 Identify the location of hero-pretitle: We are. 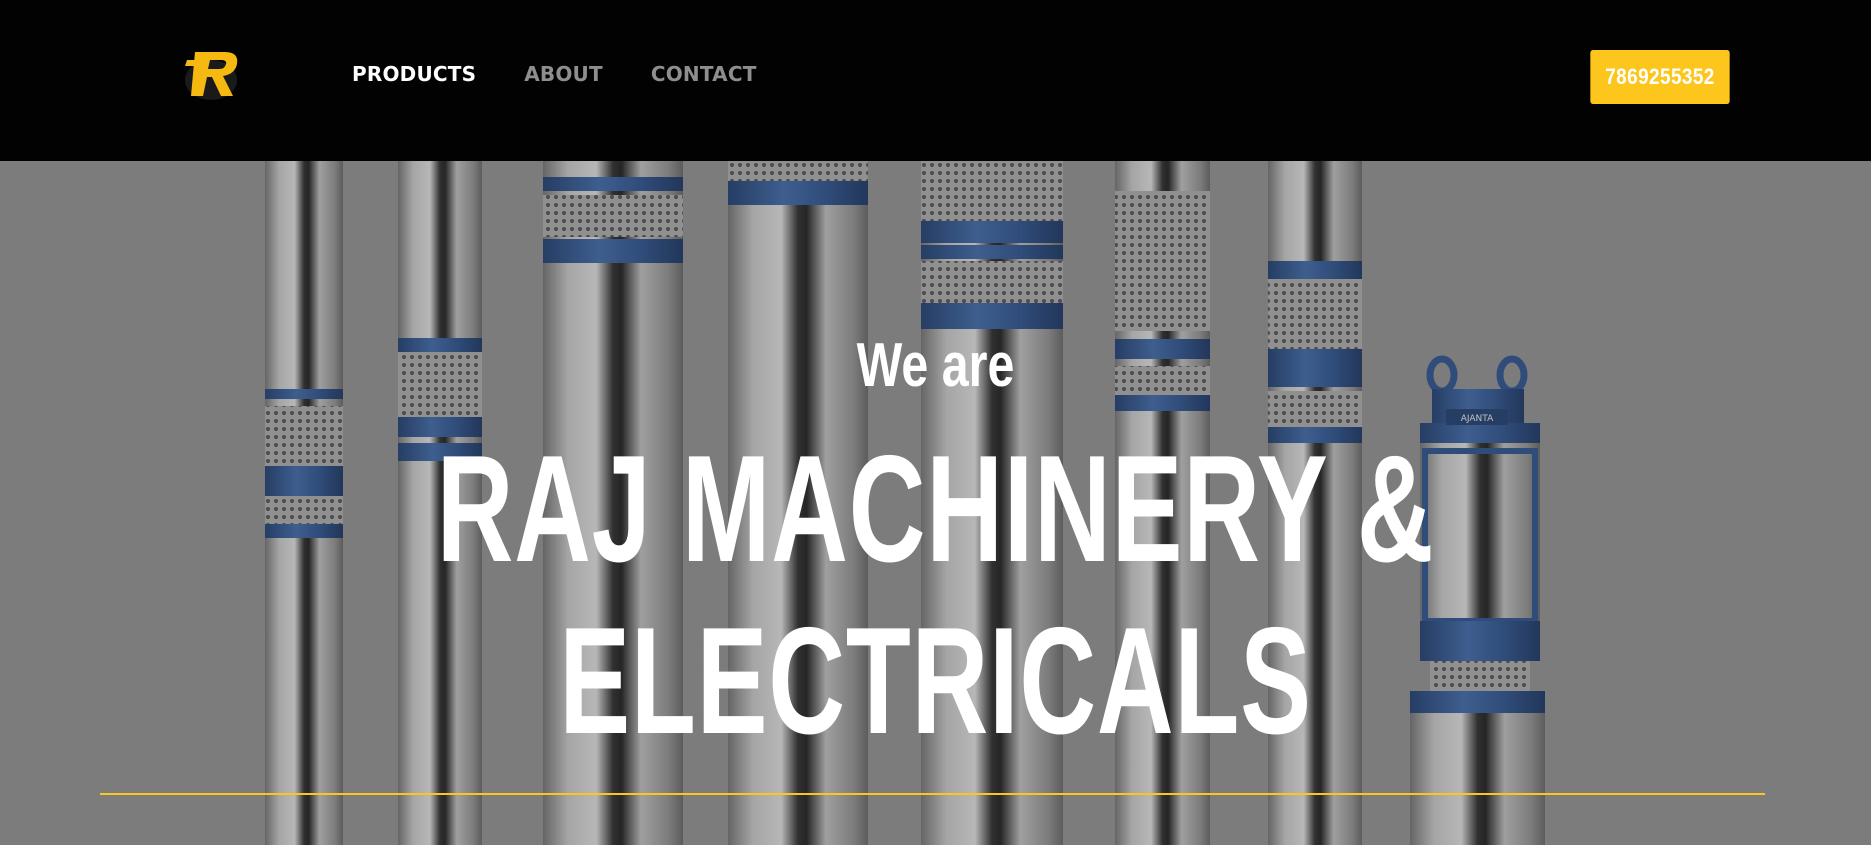
(935, 365).